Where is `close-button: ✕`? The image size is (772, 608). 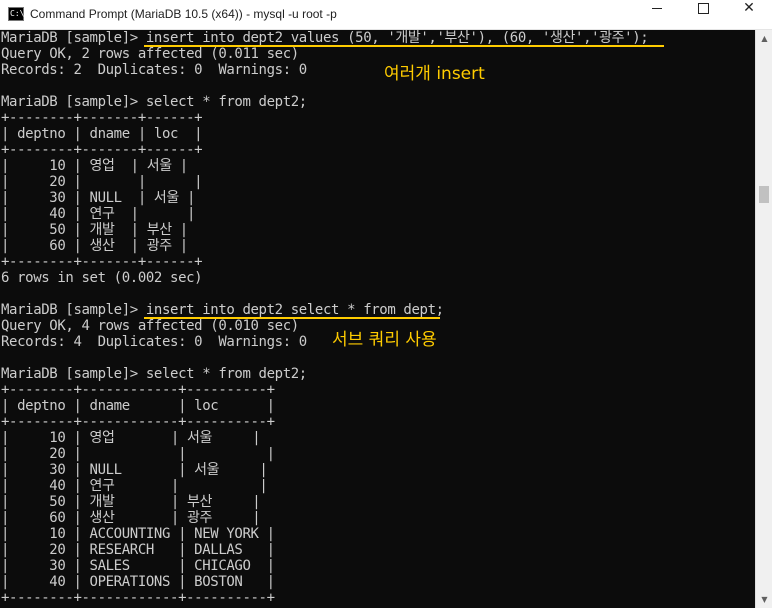
close-button: ✕ is located at coordinates (749, 14).